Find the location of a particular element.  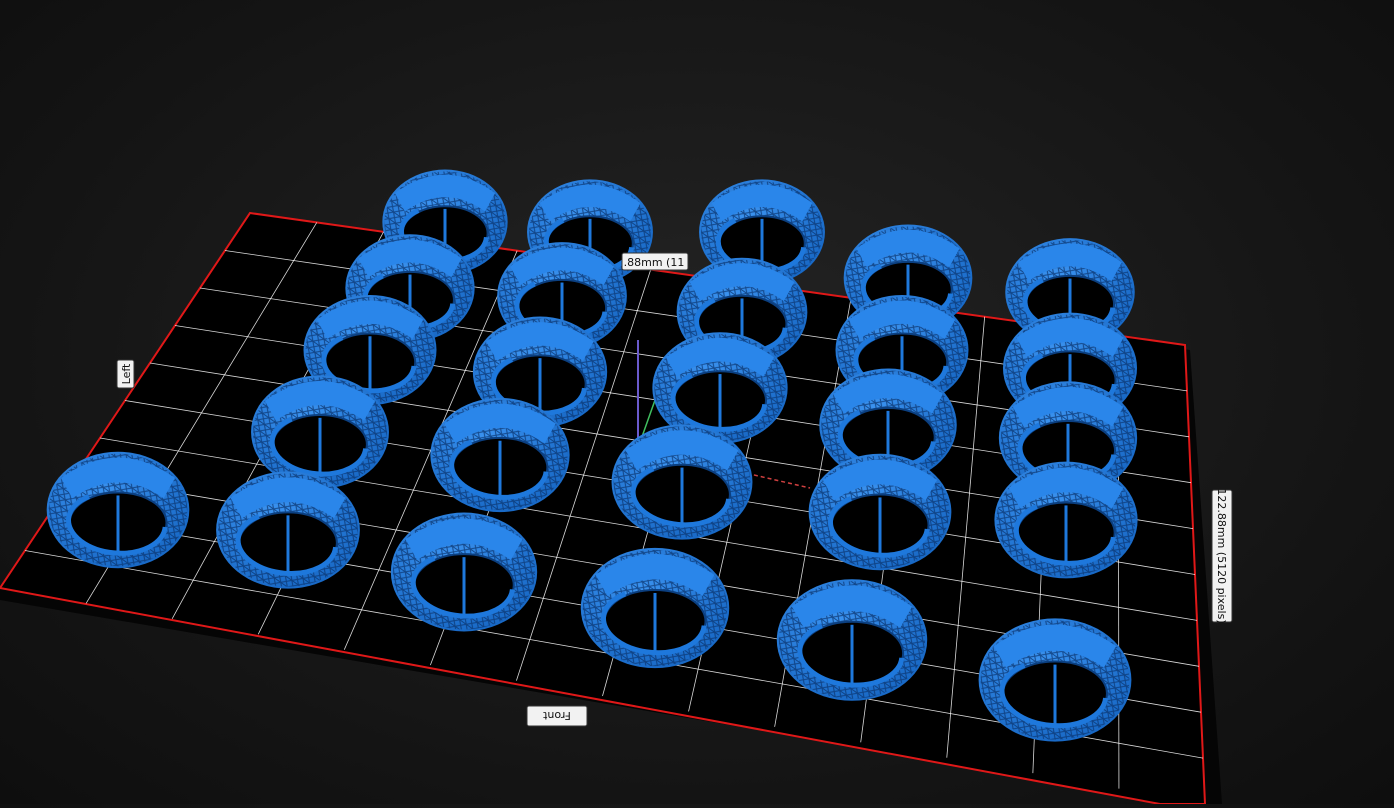

front-label: Front is located at coordinates (557, 716).